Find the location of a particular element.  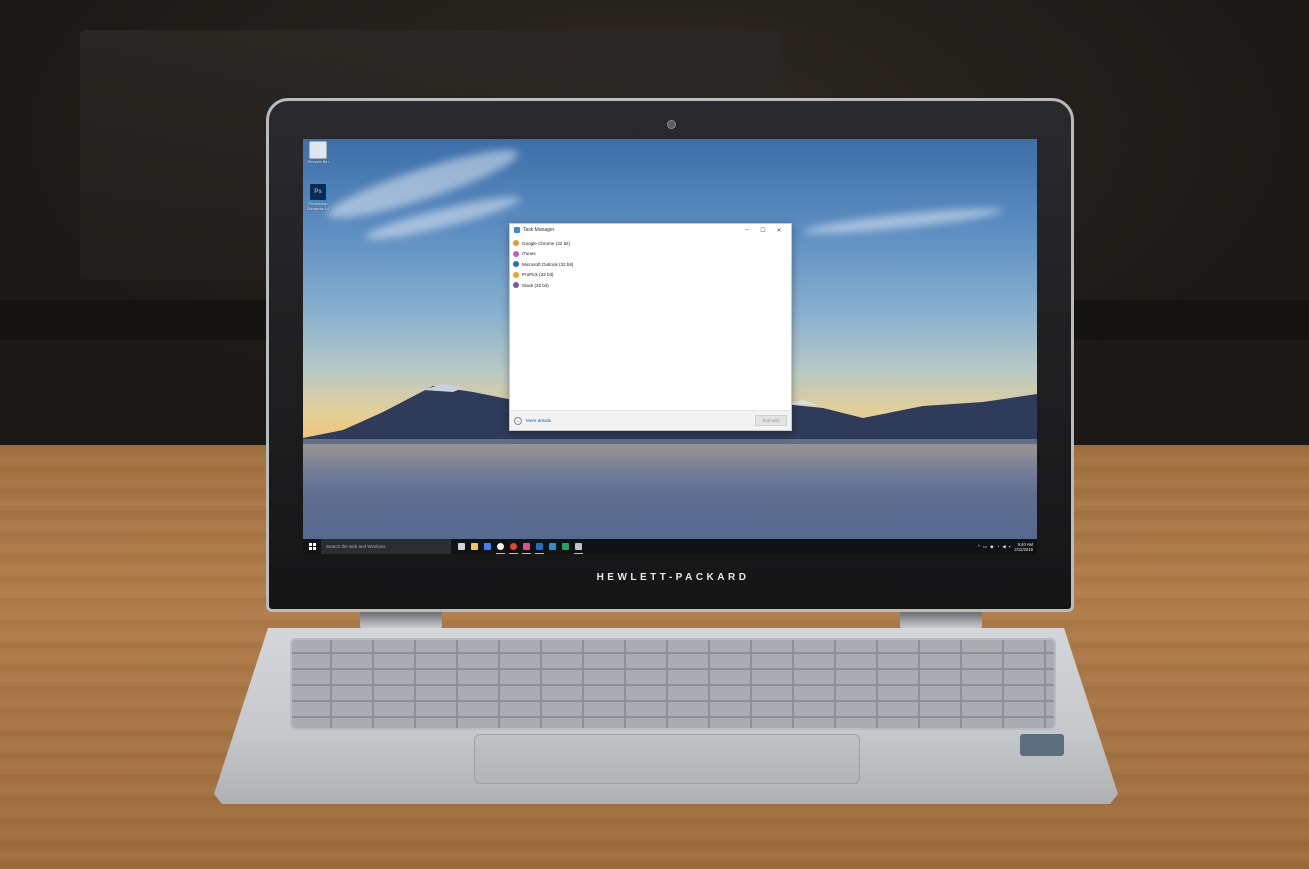

checkmark-app-icon is located at coordinates (487, 546).